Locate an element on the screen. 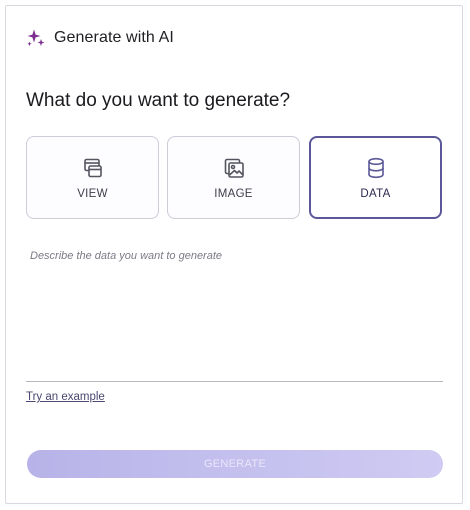 This screenshot has height=510, width=470. database-icon is located at coordinates (375, 167).